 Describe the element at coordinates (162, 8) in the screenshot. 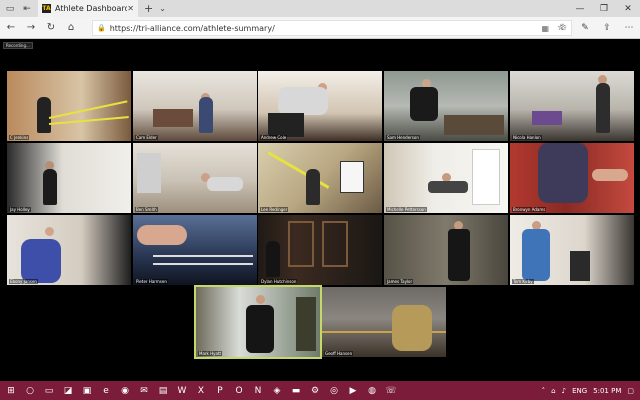

I see `tab-list-chevron-icon: ⌄` at that location.